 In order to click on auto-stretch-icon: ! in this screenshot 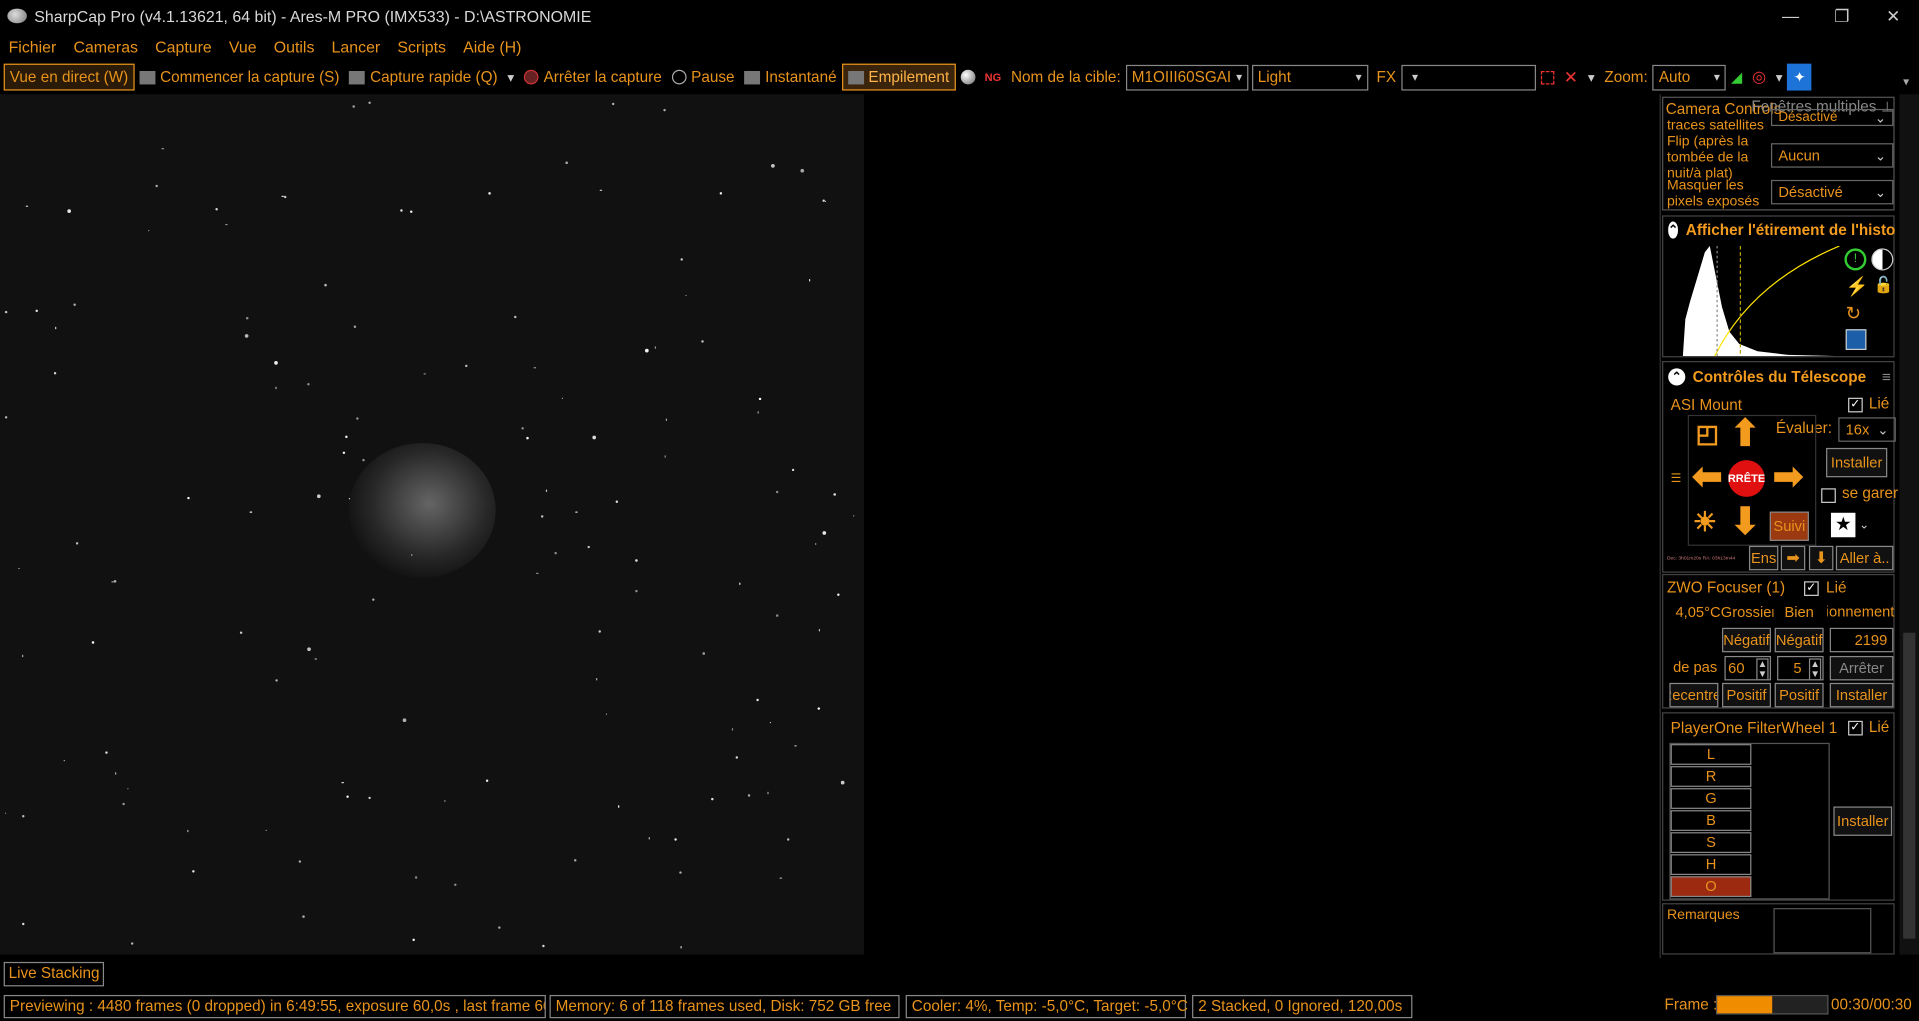, I will do `click(1855, 259)`.